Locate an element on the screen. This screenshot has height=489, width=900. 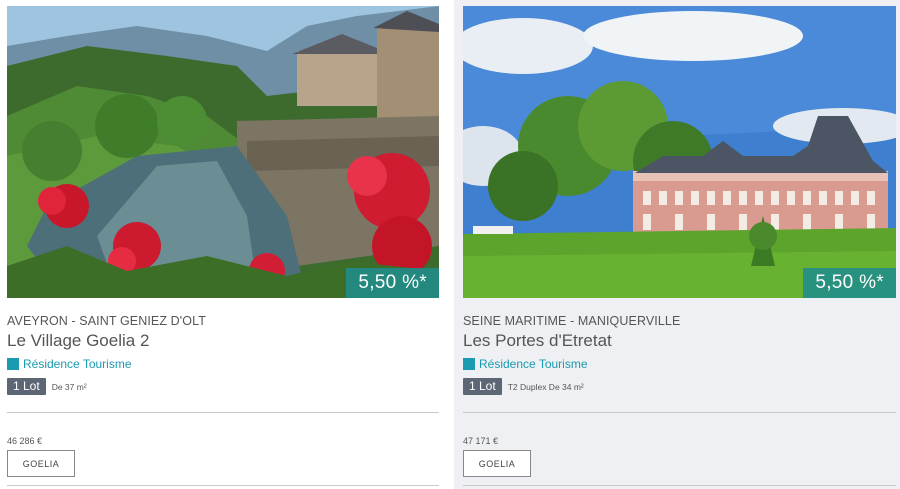
listing-title: Le Village Goelia 2 is located at coordinates (78, 341).